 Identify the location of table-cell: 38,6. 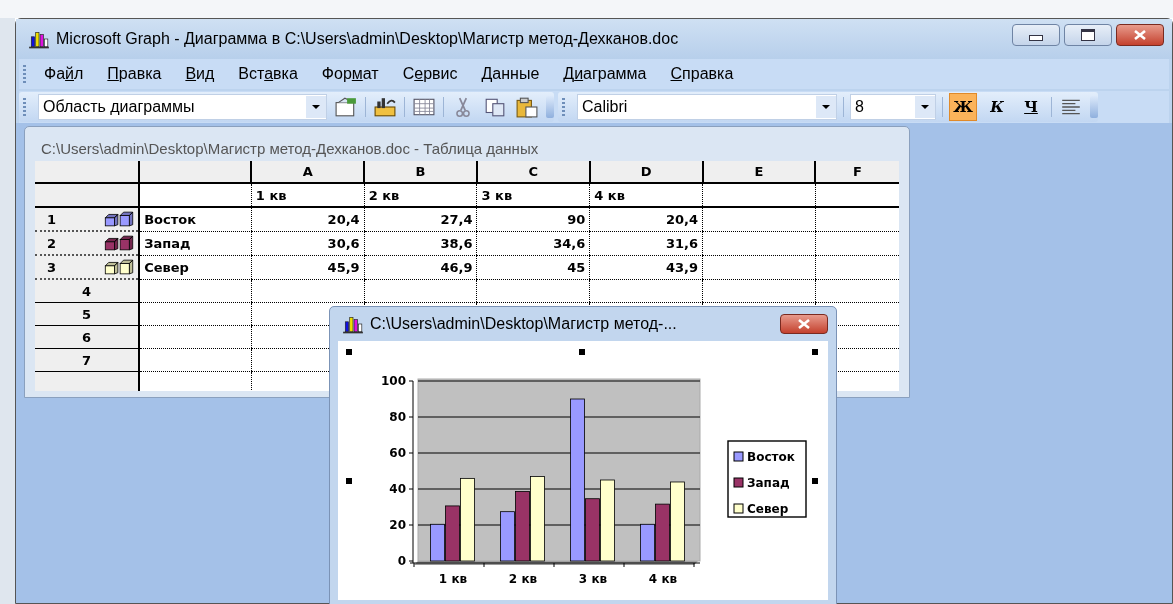
(456, 243).